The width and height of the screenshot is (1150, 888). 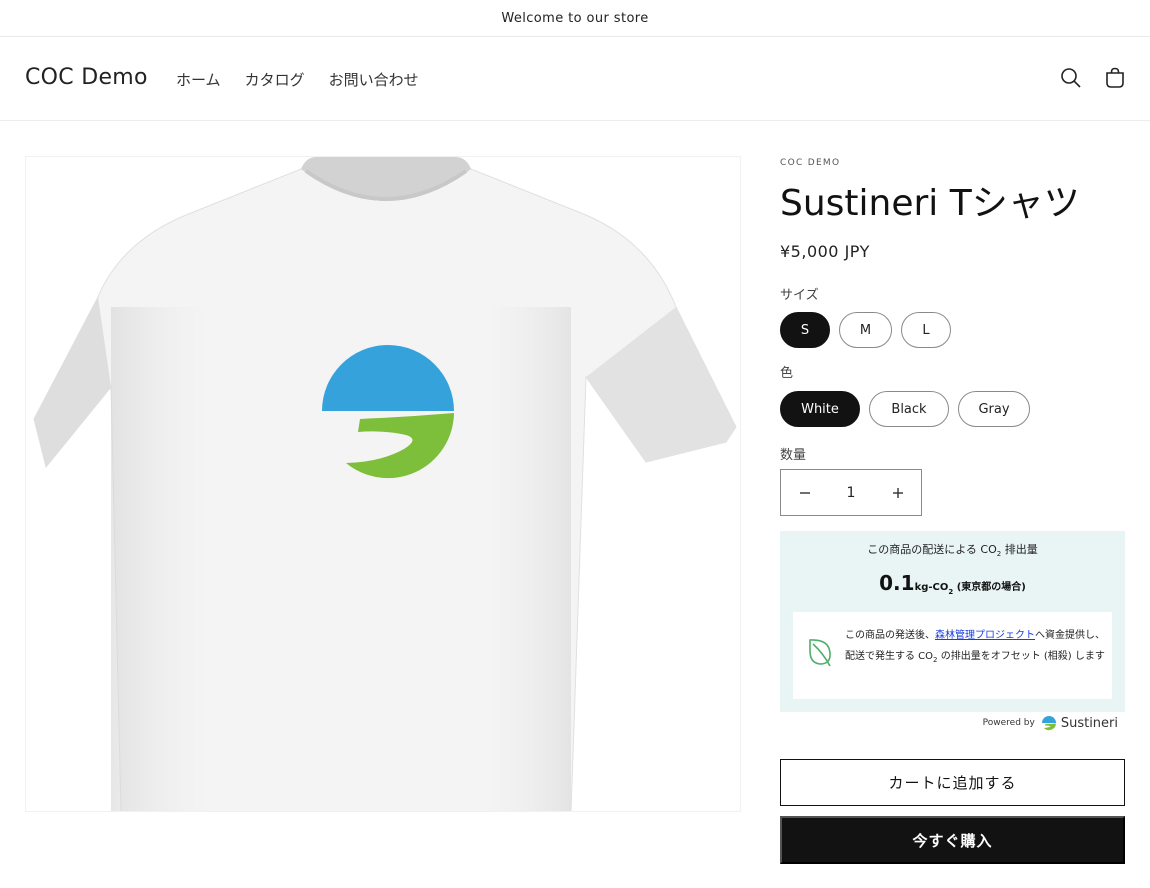 I want to click on nav-catalog: カタログ, so click(x=275, y=79).